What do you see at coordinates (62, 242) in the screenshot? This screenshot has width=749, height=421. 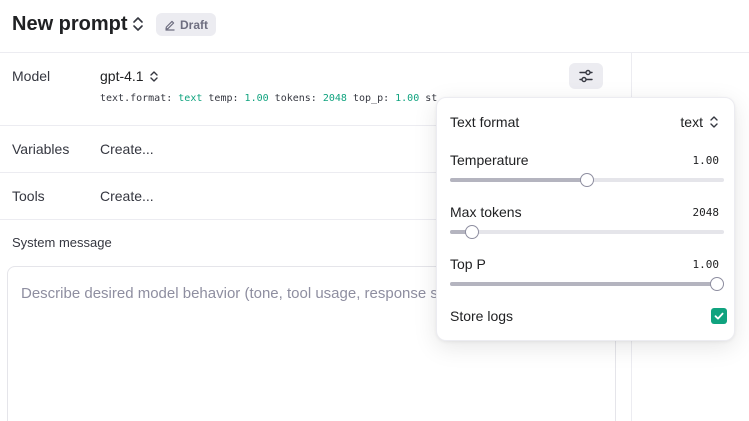 I see `system-message-label: System message` at bounding box center [62, 242].